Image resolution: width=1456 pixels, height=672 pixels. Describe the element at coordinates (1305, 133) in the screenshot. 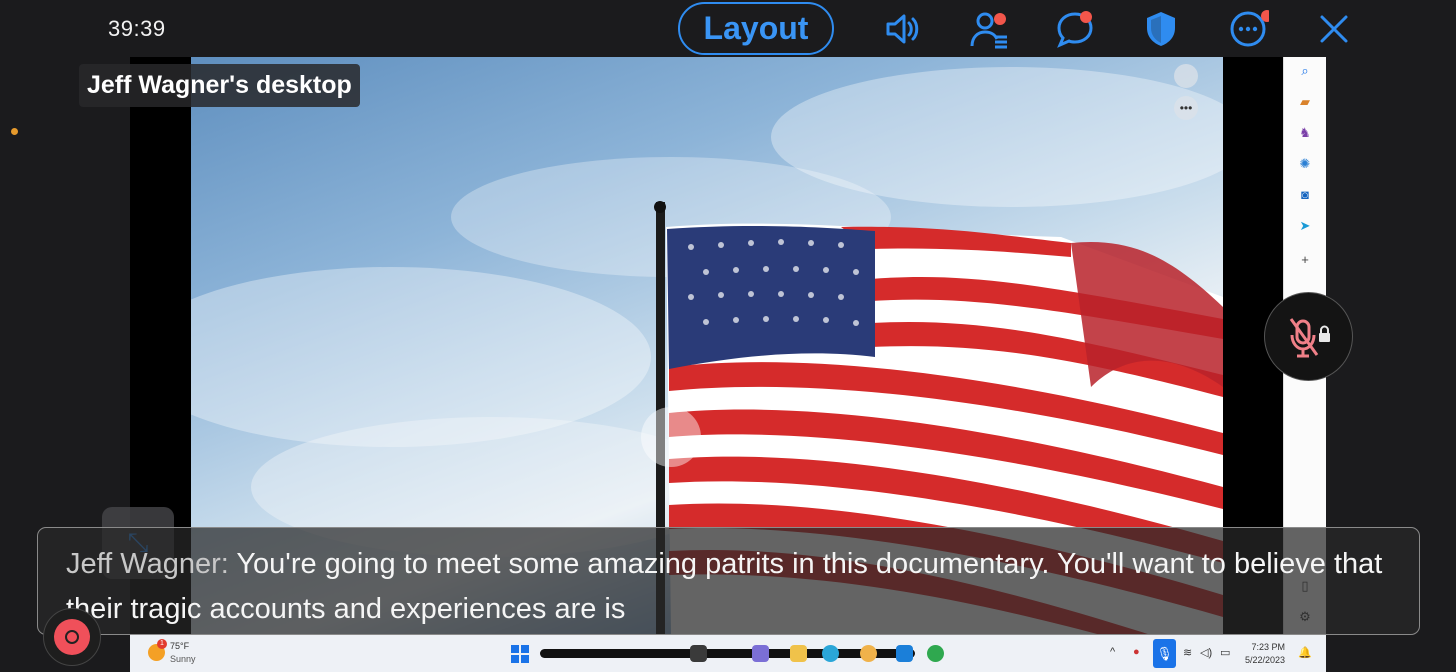

I see `games-icon: ♞` at that location.